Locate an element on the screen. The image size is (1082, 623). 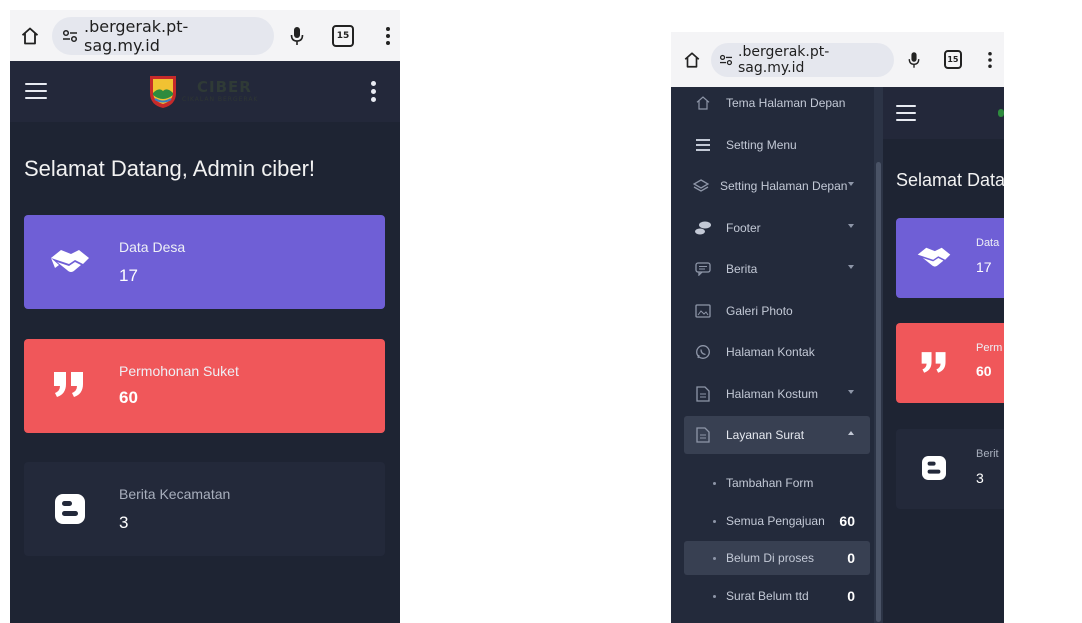
sidebar-item-tema-halaman-depan: Tema Halaman Depan is located at coordinates (777, 103).